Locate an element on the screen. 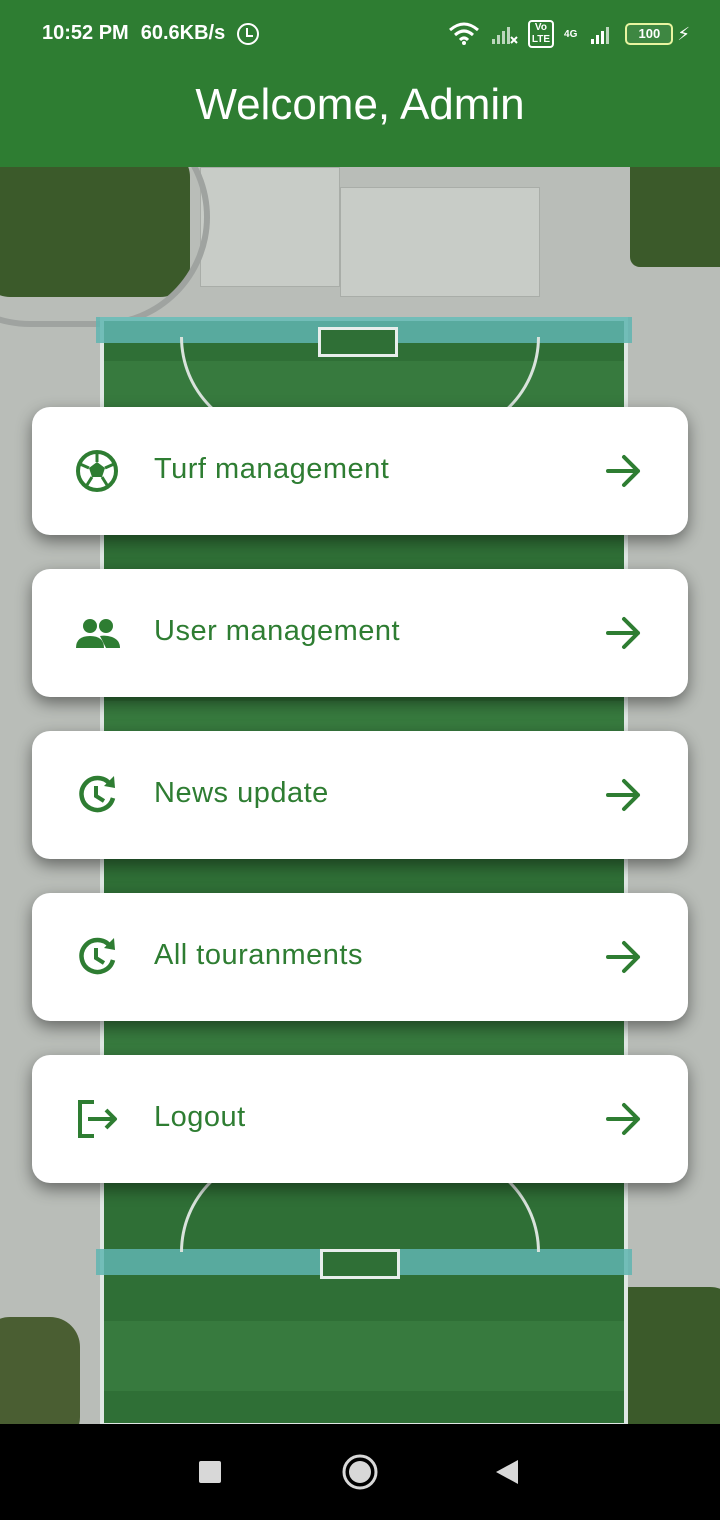 The width and height of the screenshot is (720, 1520). menu-item-all-tournaments: All touranments is located at coordinates (360, 957).